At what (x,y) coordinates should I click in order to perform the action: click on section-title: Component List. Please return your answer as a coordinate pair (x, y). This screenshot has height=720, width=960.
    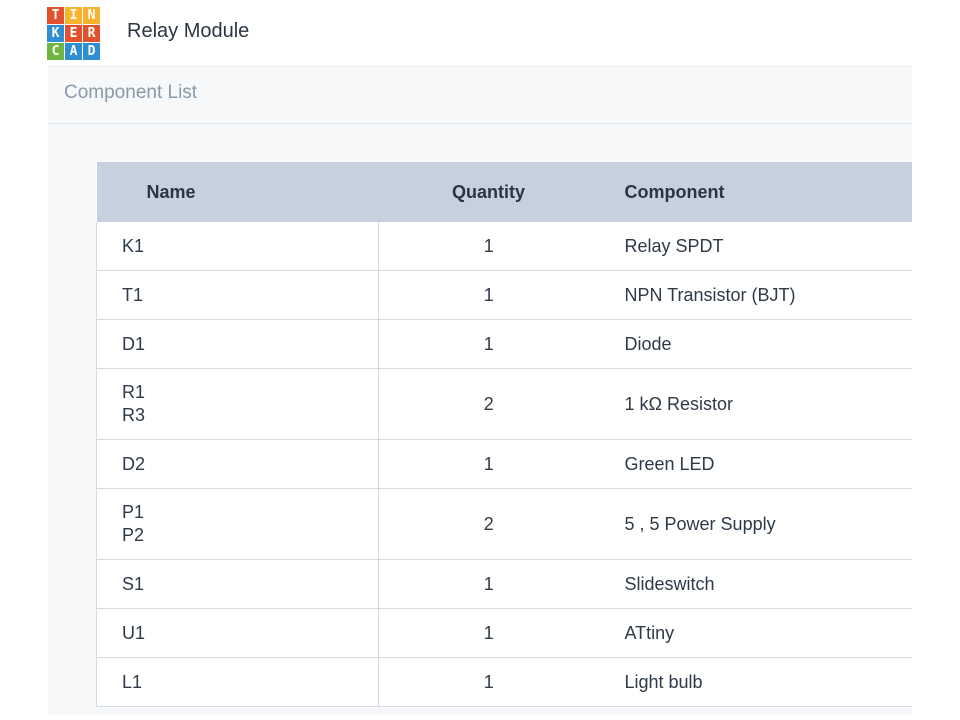
    Looking at the image, I should click on (131, 92).